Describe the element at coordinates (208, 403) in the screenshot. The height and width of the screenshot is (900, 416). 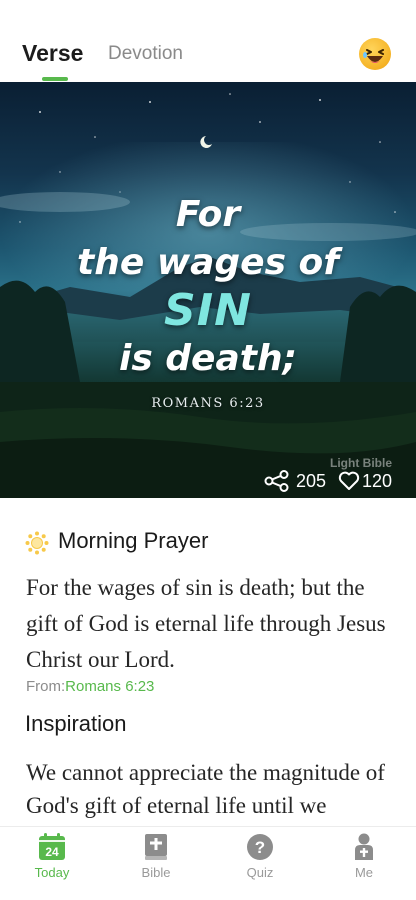
I see `verse-reference: ROMANS 6:23` at that location.